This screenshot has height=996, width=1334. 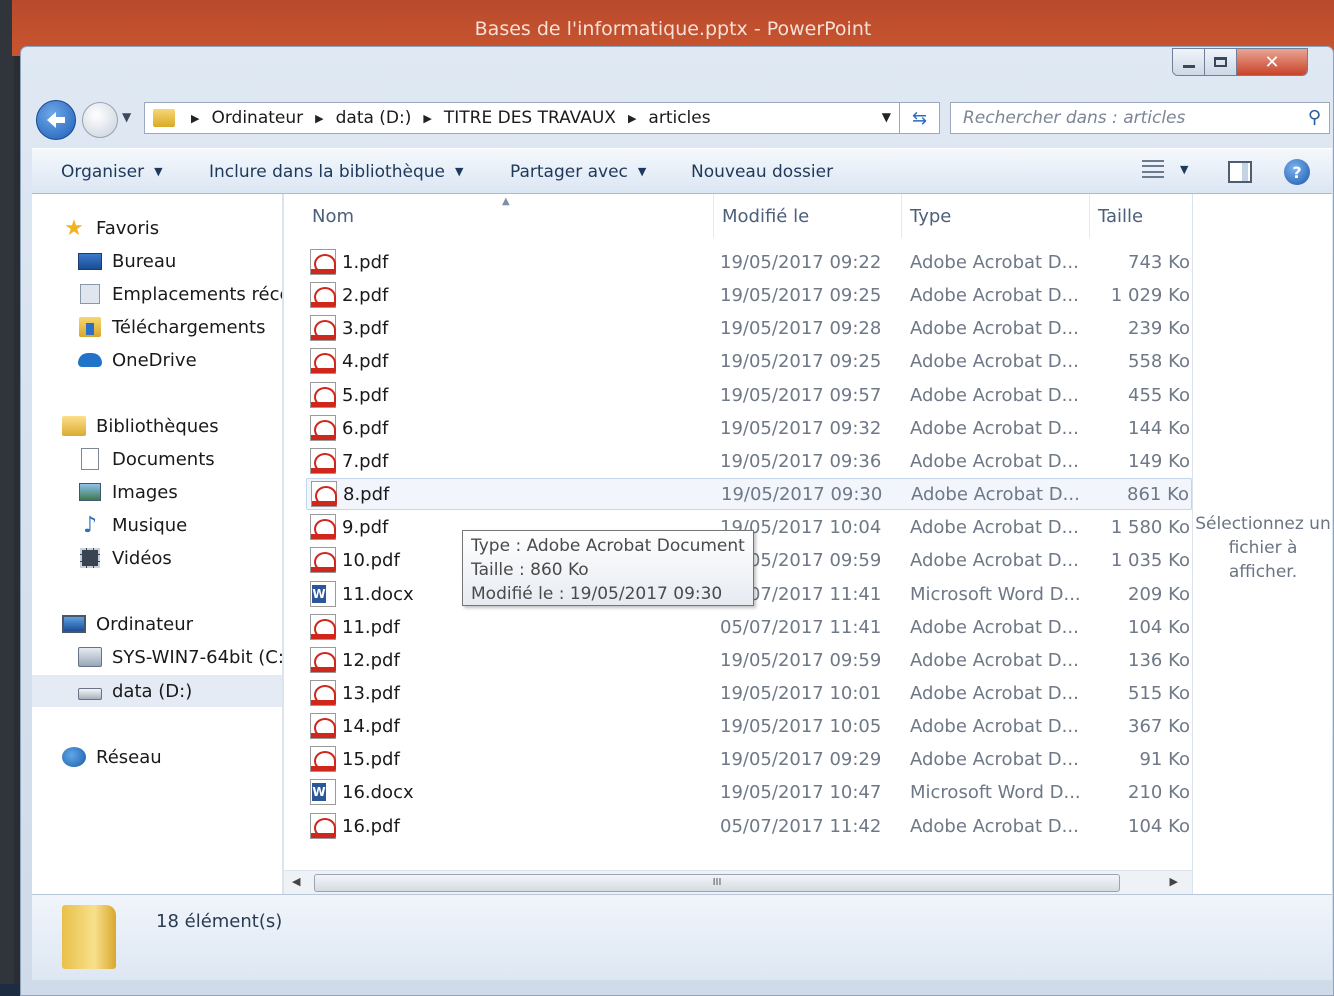 I want to click on new-folder-button: Nouveau dossier, so click(x=762, y=172).